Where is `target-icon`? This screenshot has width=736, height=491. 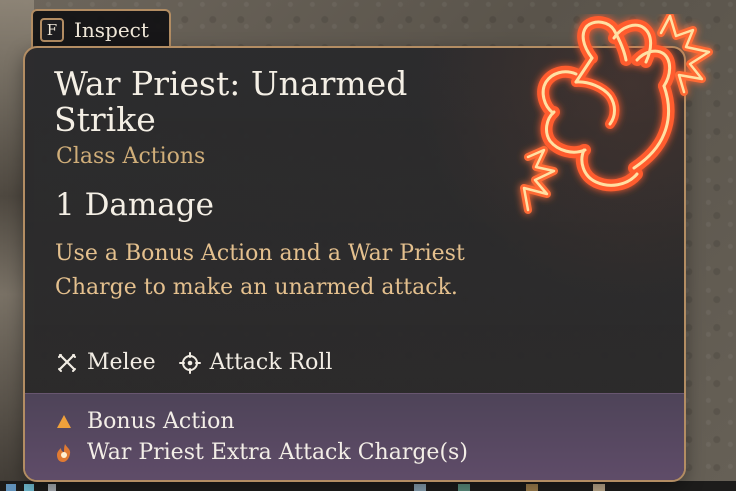
target-icon is located at coordinates (190, 363).